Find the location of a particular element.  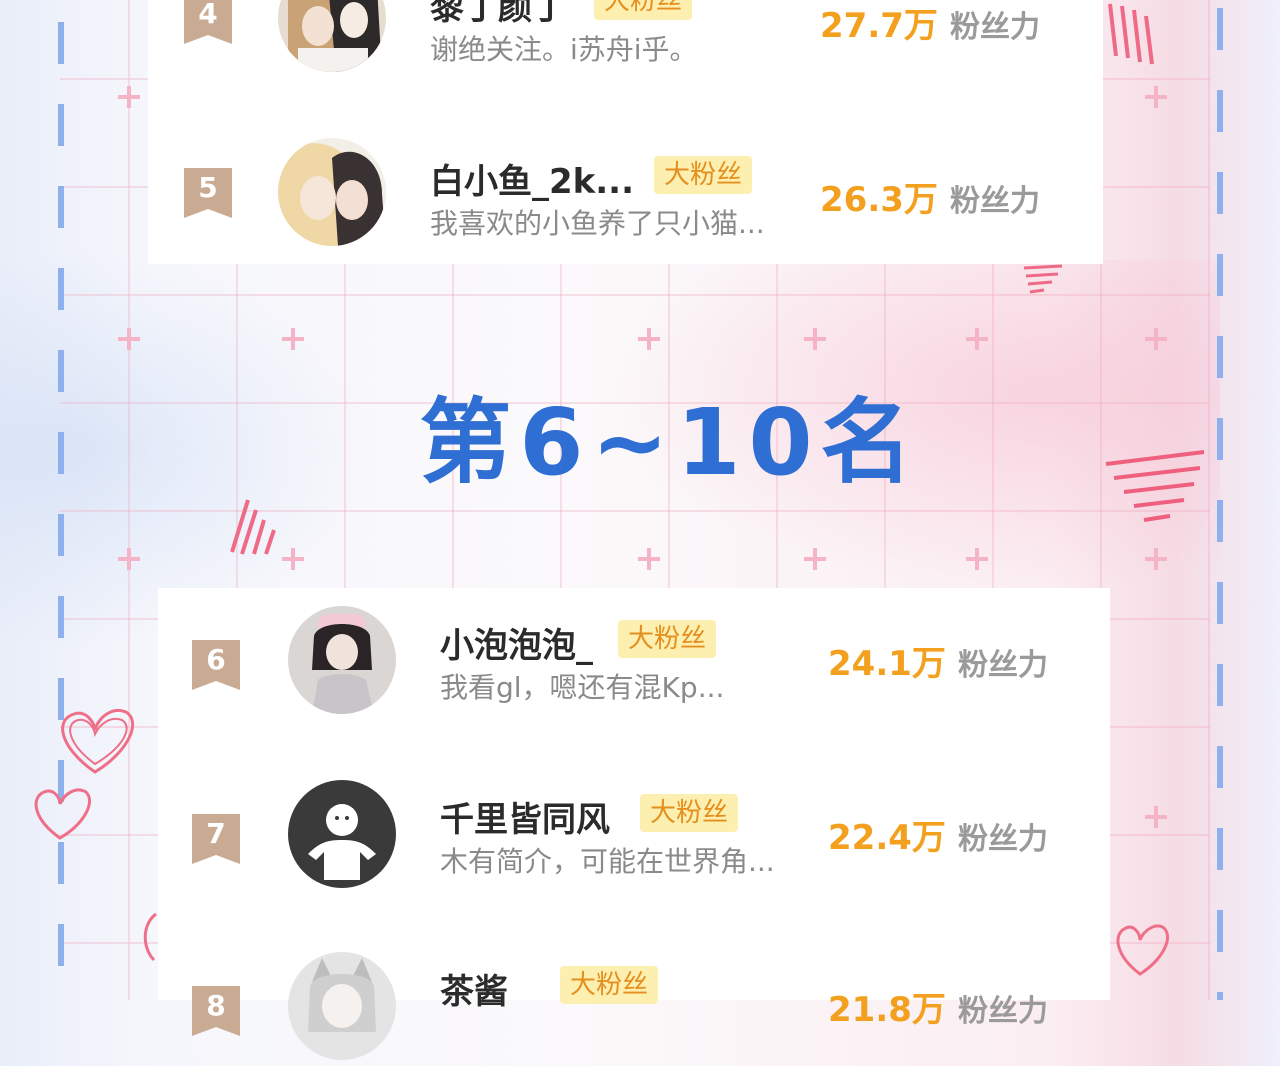

anime-catboy-avatar-icon is located at coordinates (342, 1006).